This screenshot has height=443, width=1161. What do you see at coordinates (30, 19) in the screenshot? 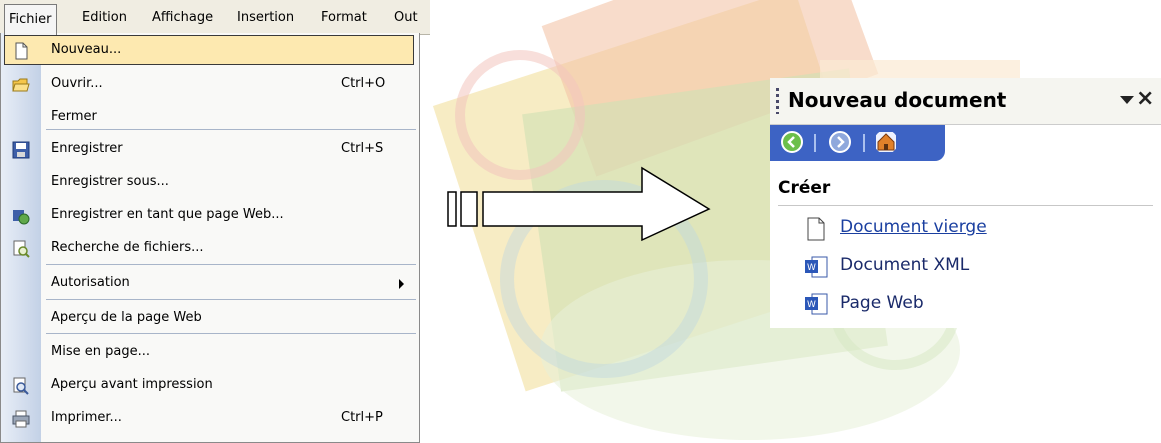
I see `menu-fichier: Fichier` at bounding box center [30, 19].